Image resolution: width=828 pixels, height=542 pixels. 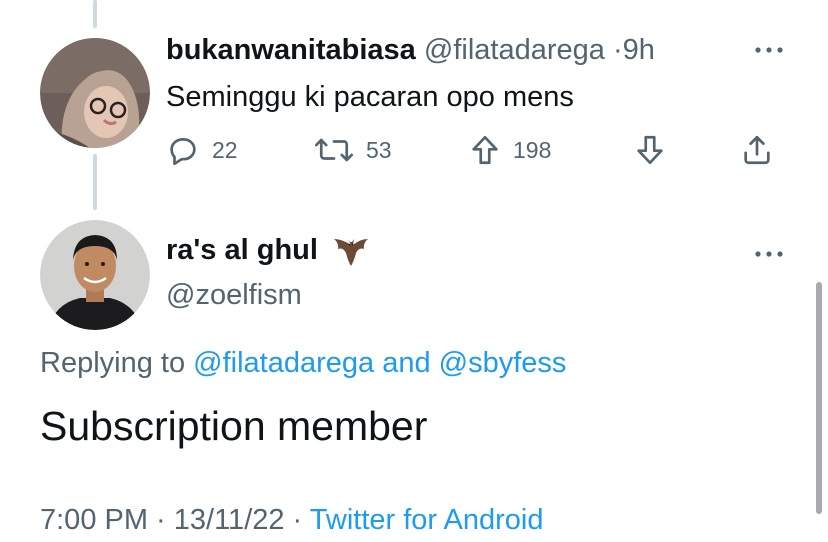 I want to click on upvote-button: 198, so click(x=510, y=150).